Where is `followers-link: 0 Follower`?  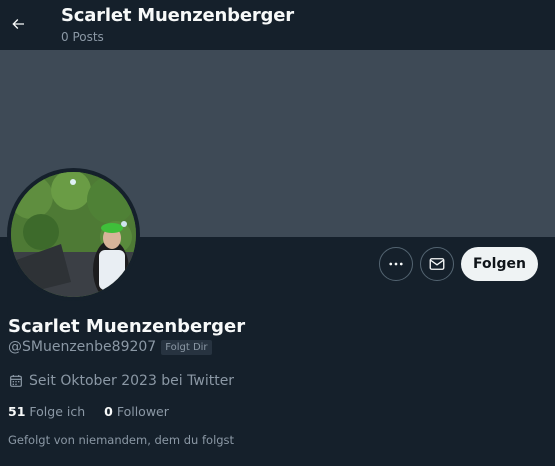 followers-link: 0 Follower is located at coordinates (136, 411).